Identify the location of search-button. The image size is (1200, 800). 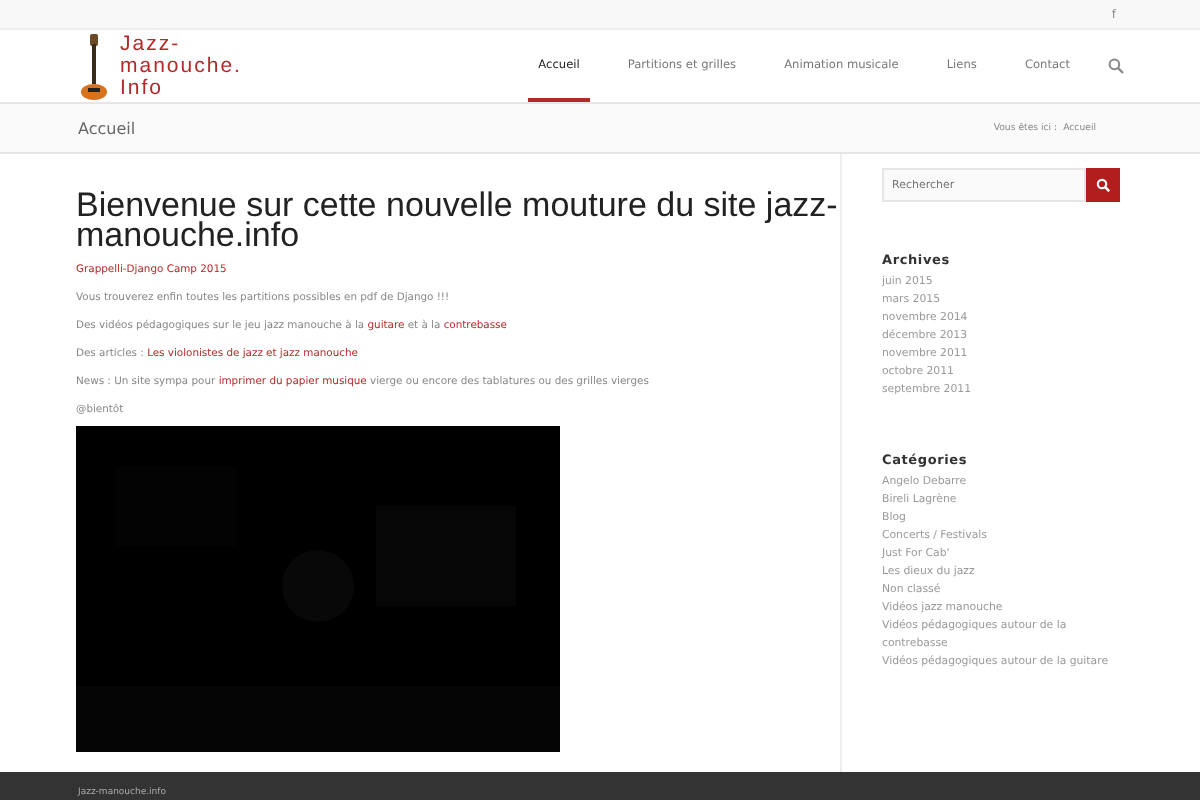
(1103, 185).